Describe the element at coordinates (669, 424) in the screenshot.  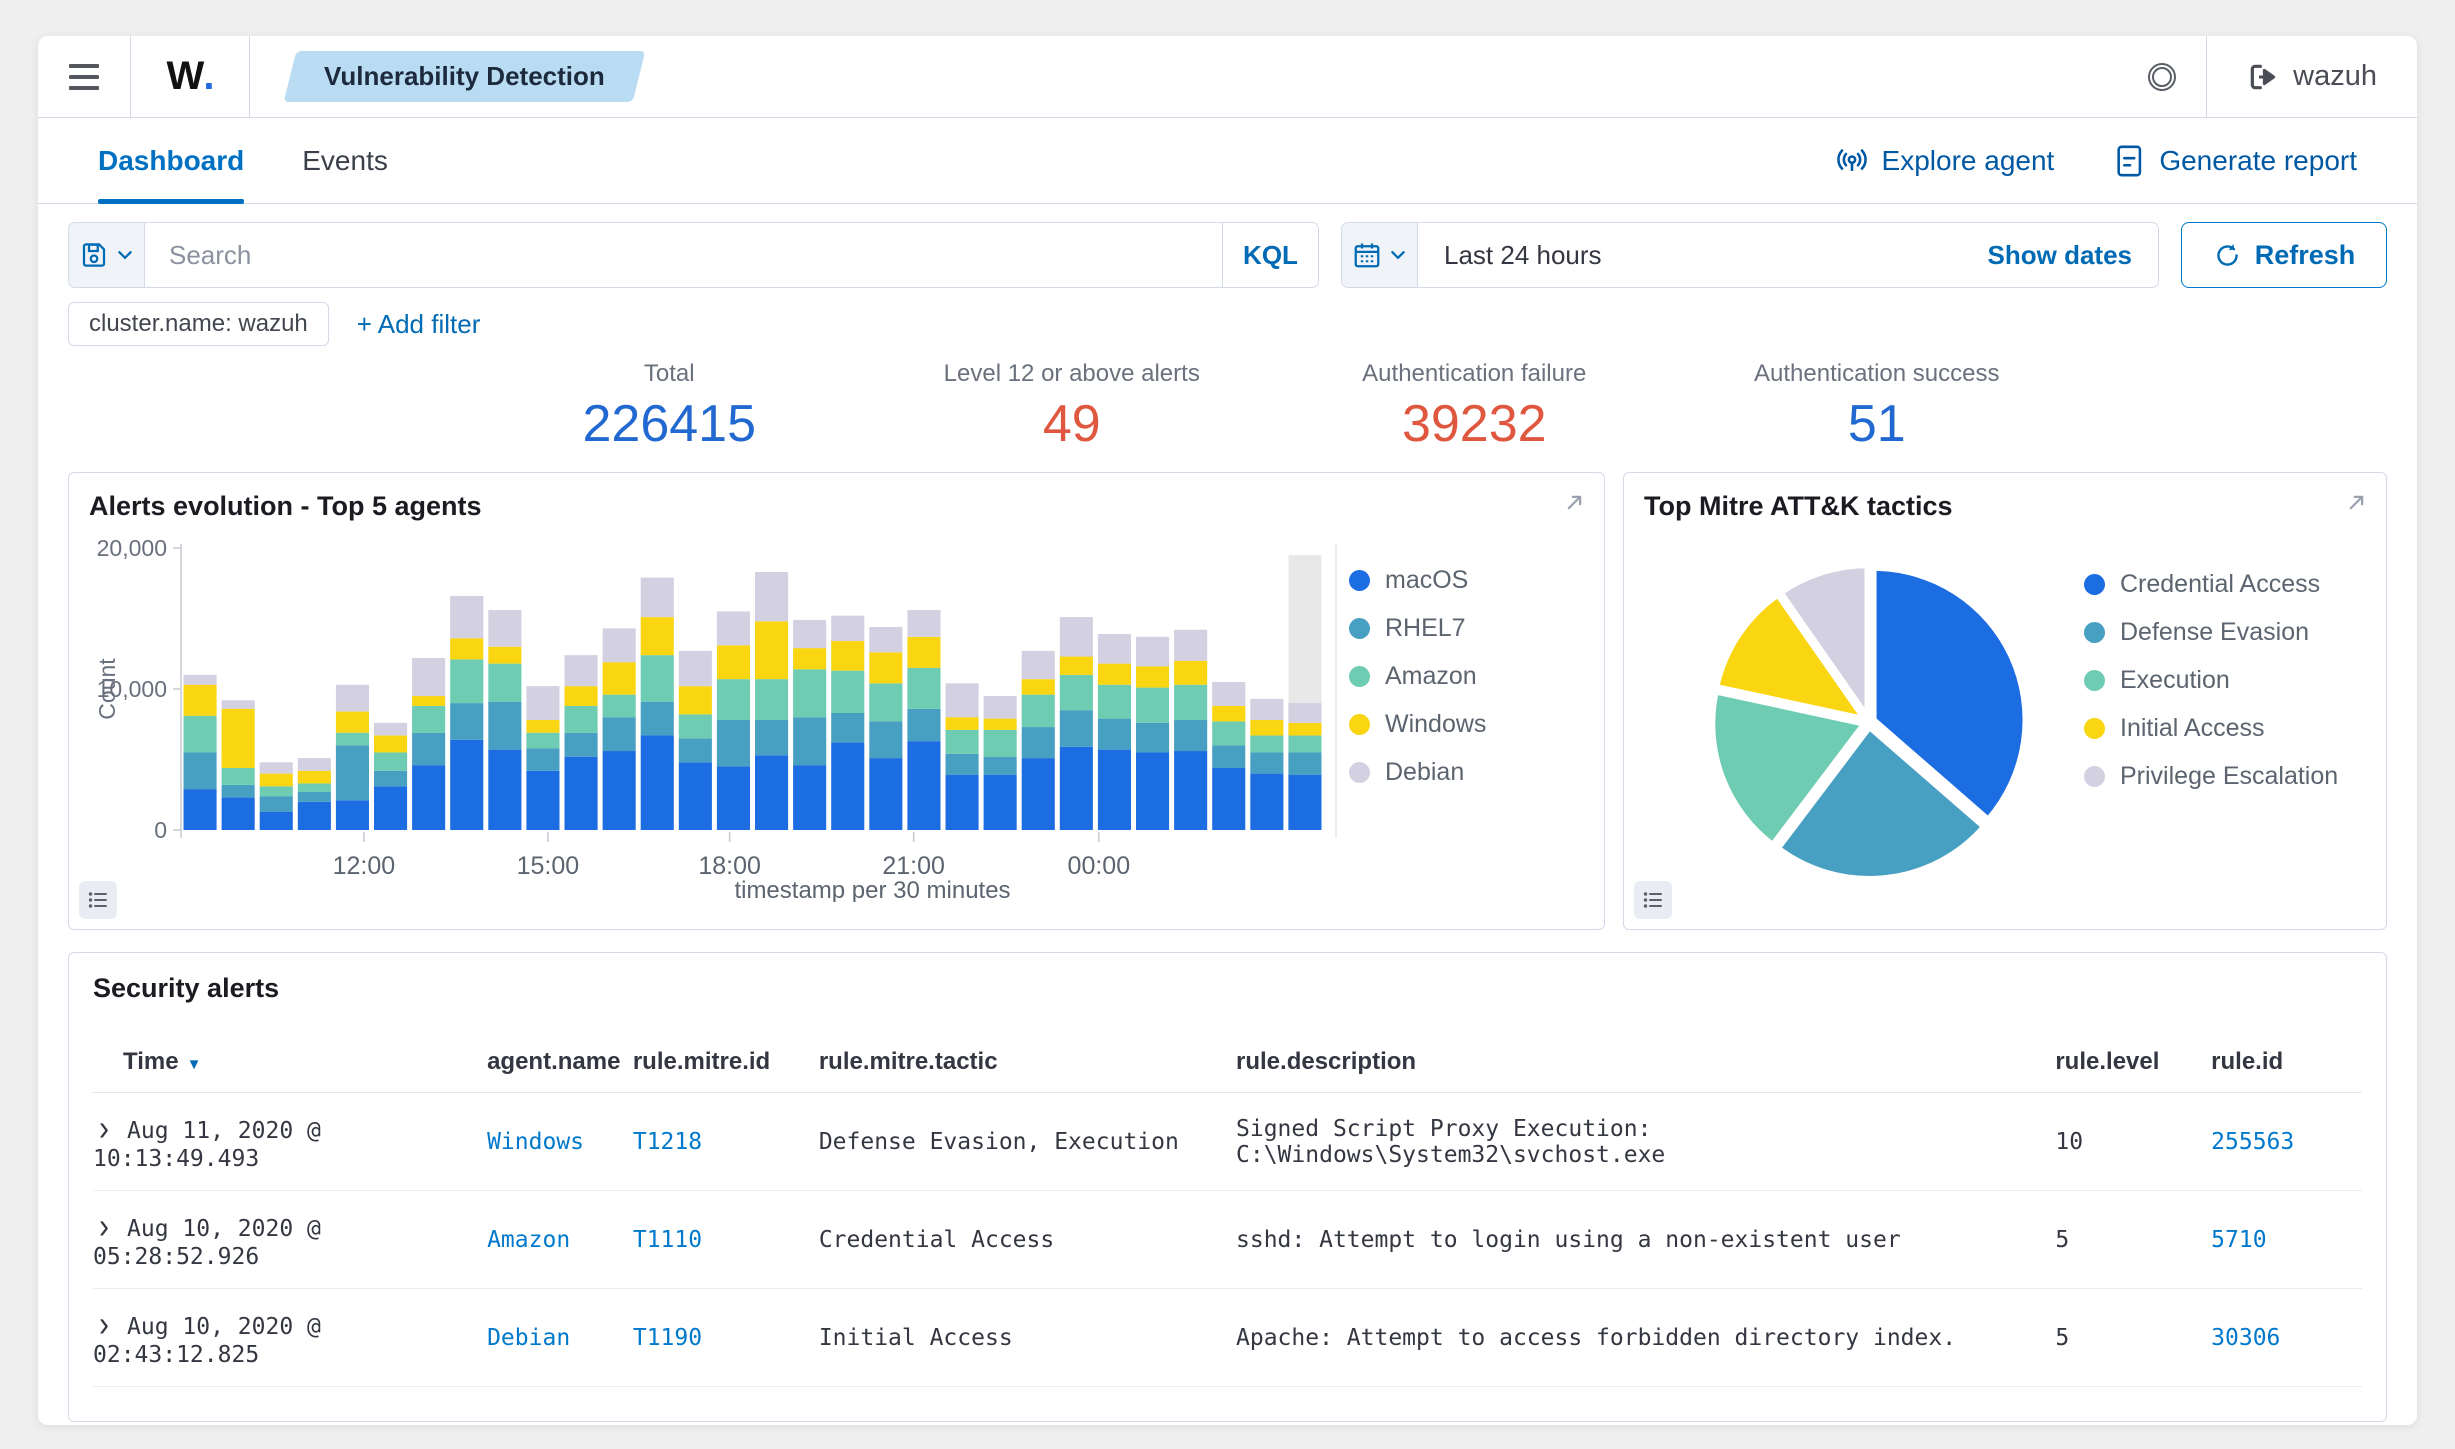
I see `stat-value: 226415` at that location.